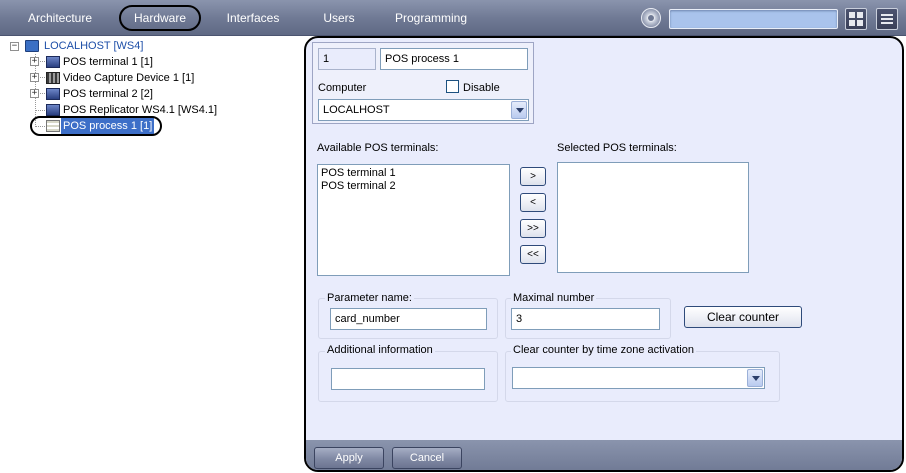  Describe the element at coordinates (108, 94) in the screenshot. I see `tree-node-label: POS terminal 2 [2]` at that location.